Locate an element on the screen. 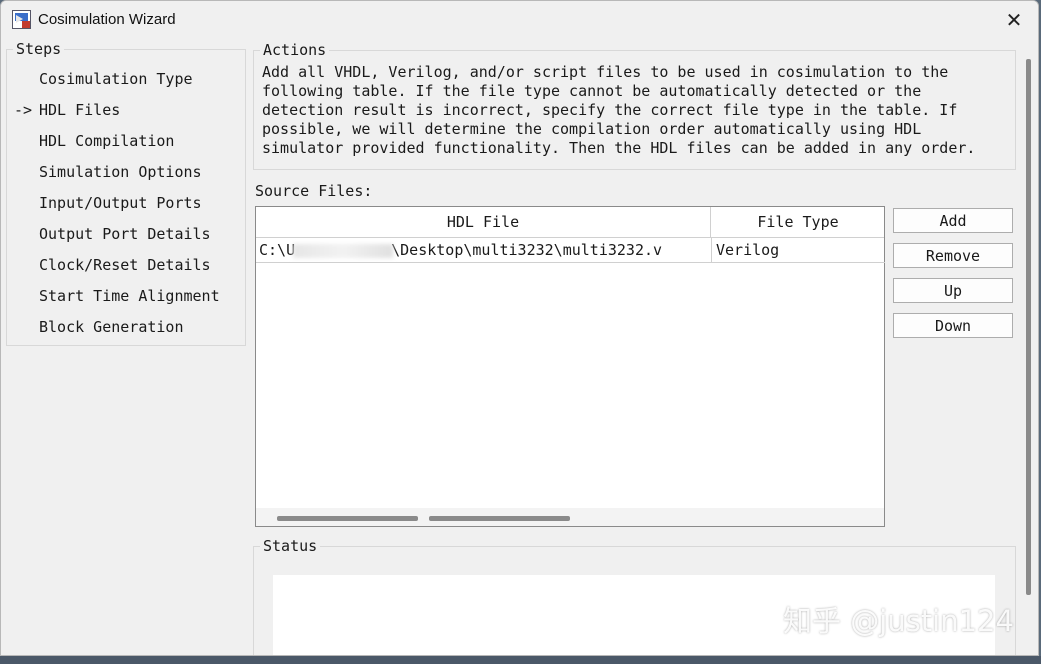  step-label: HDL Files is located at coordinates (80, 110).